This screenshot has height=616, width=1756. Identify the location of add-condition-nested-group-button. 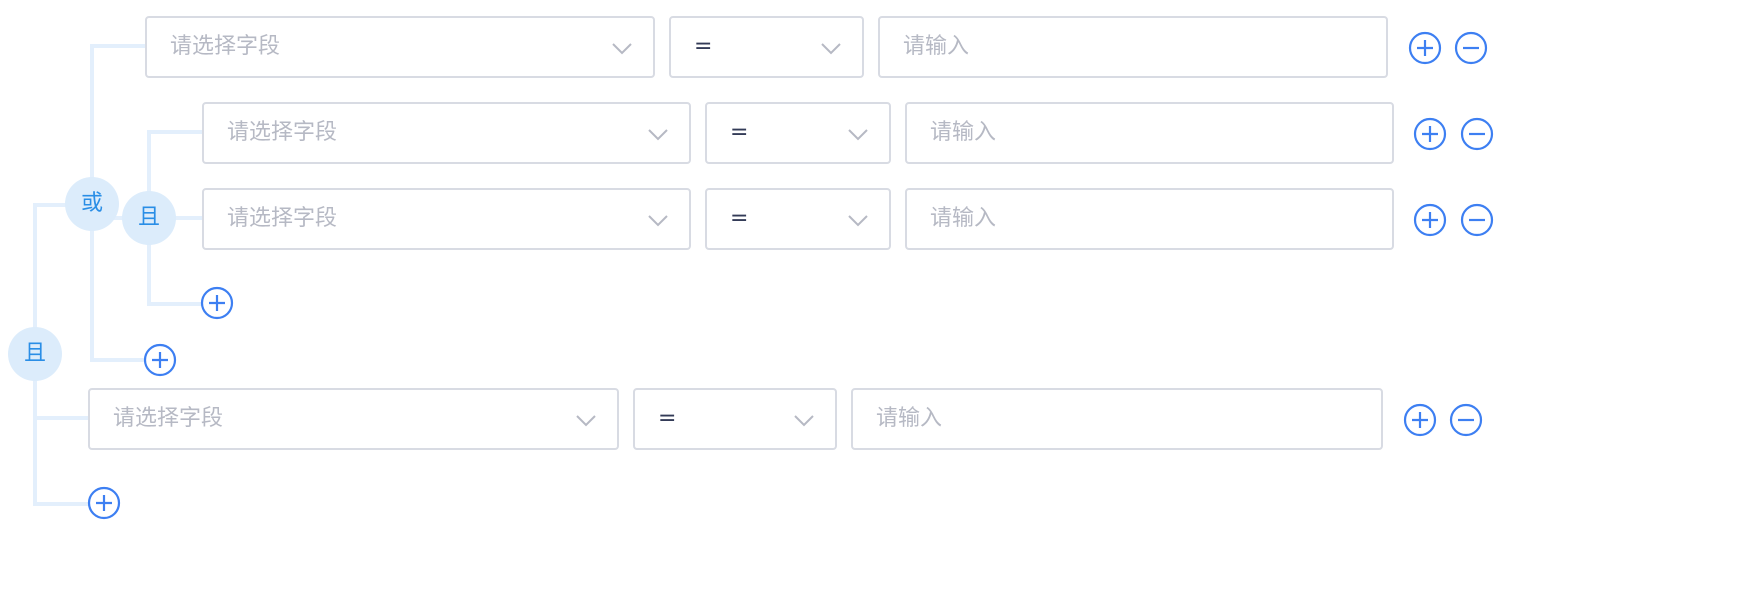
(217, 303).